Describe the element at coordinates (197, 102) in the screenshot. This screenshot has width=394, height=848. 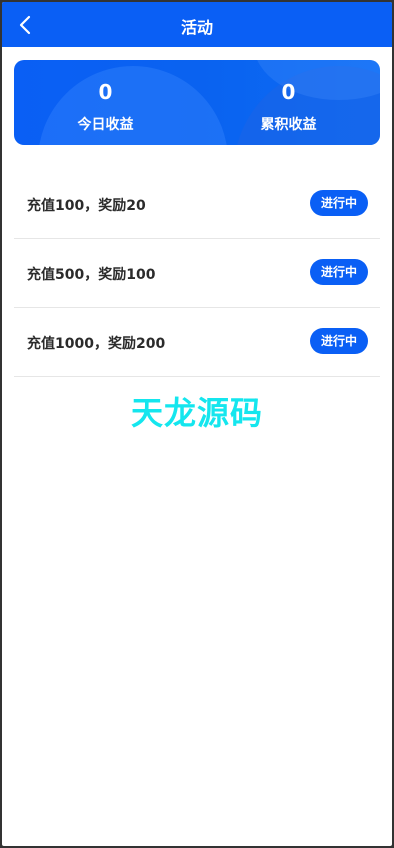
I see `earnings-summary-card: 0 今日收益 0 累积收益` at that location.